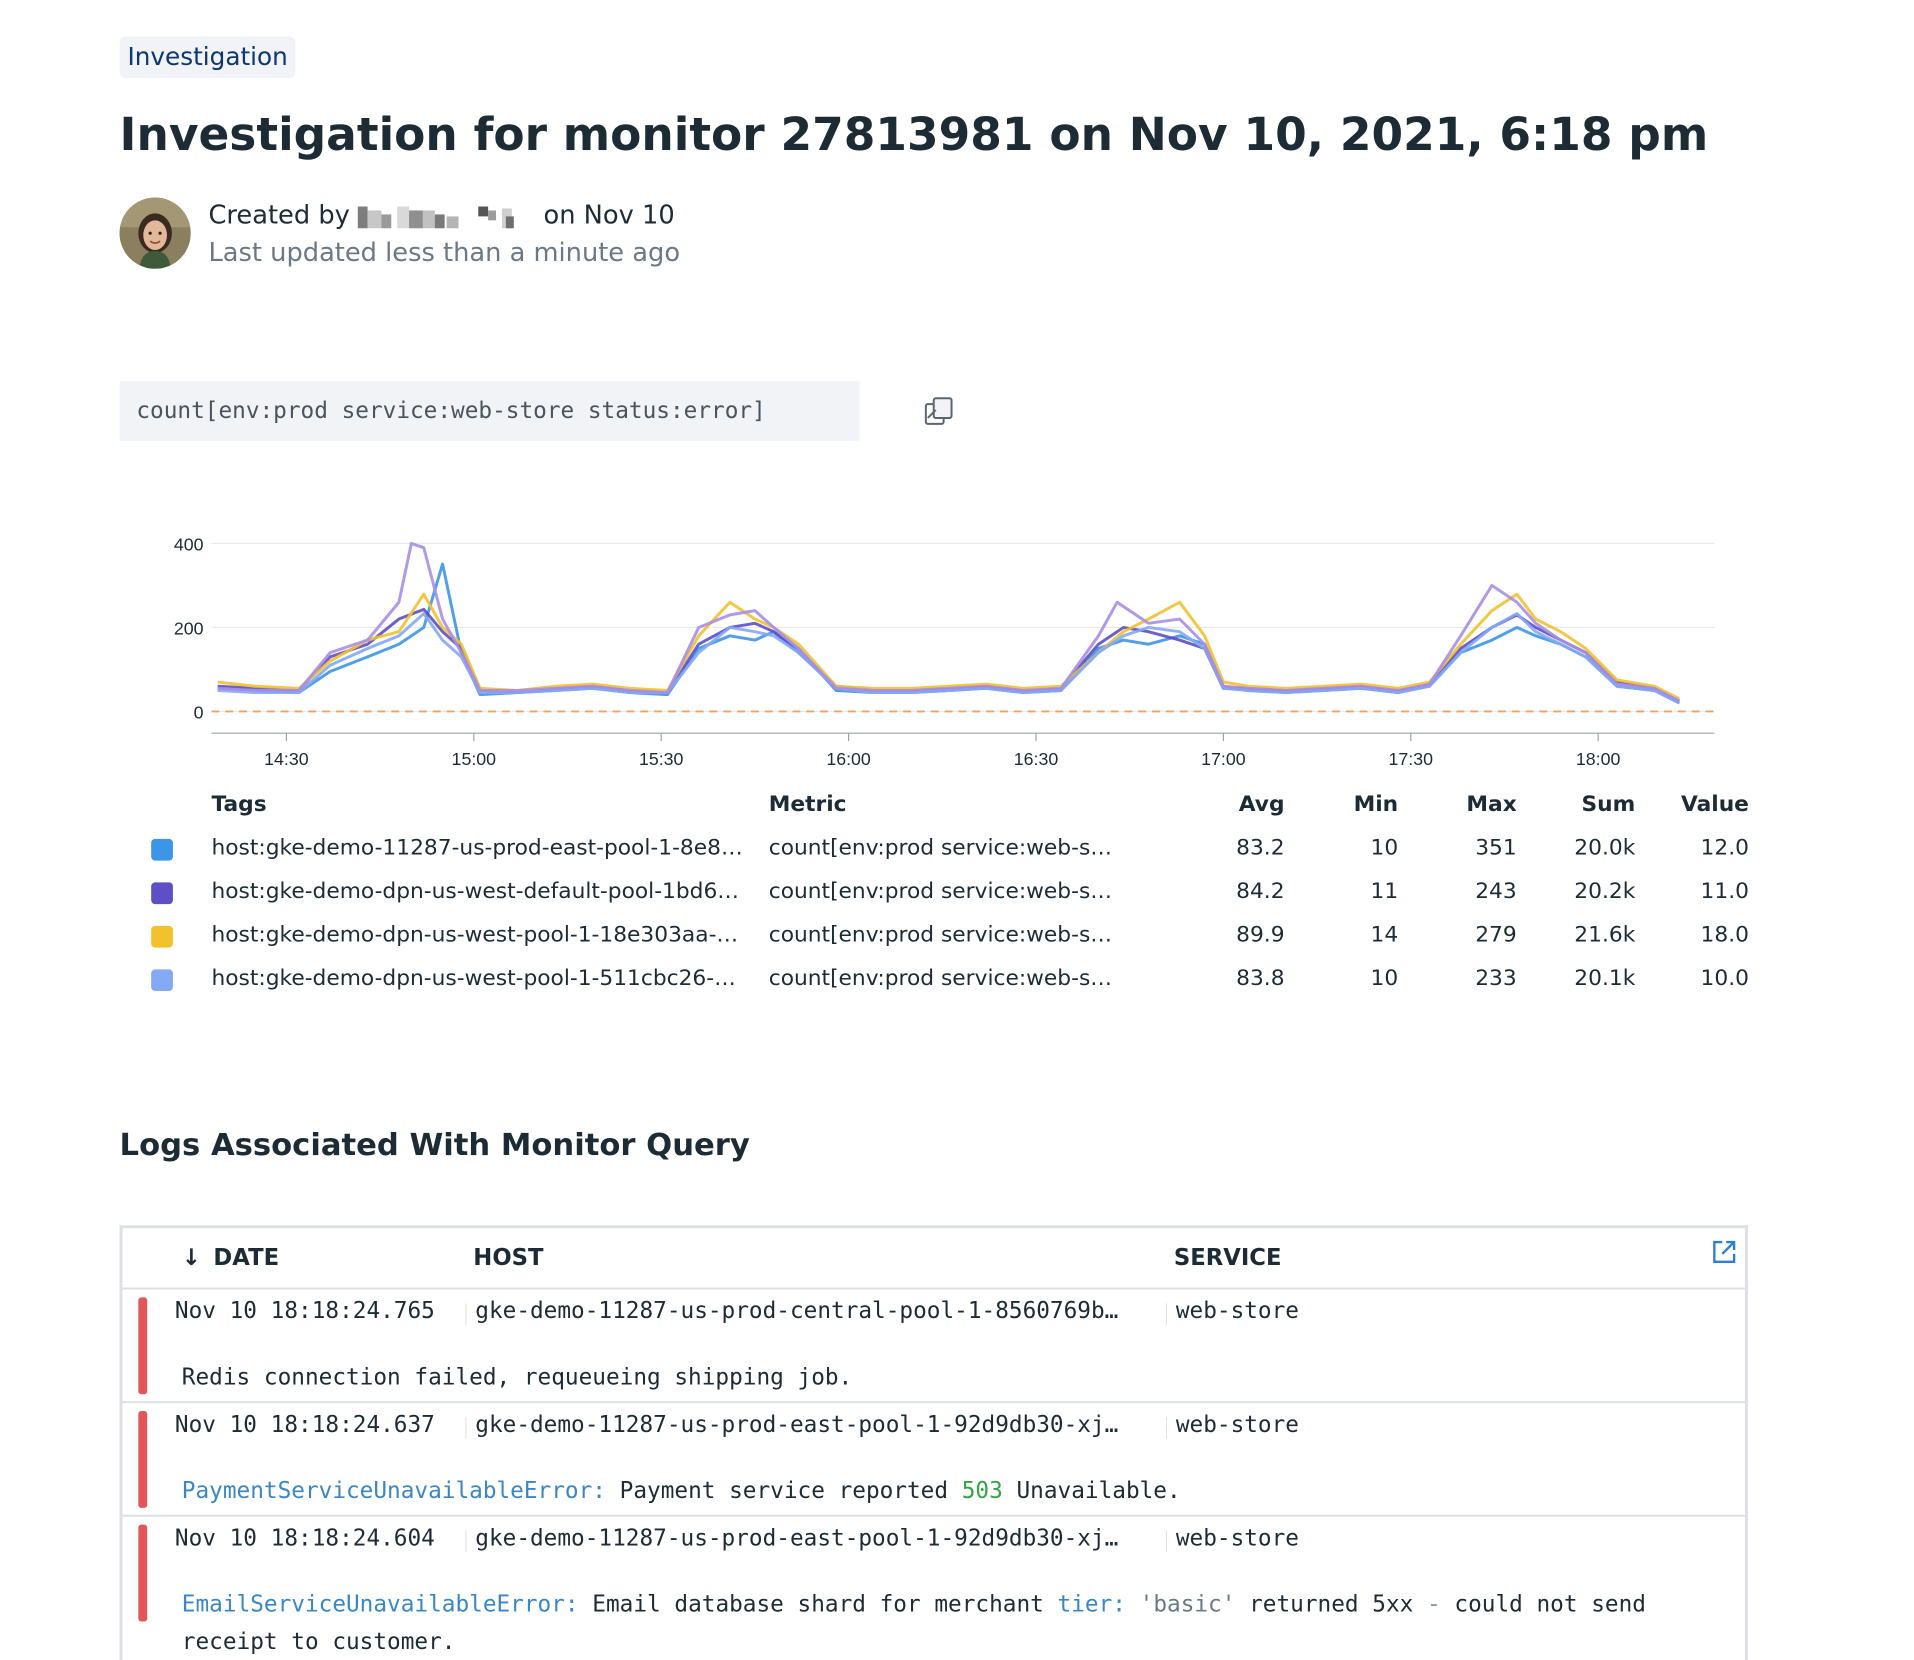 The height and width of the screenshot is (1660, 1914). I want to click on legend-value: 18.0, so click(1724, 935).